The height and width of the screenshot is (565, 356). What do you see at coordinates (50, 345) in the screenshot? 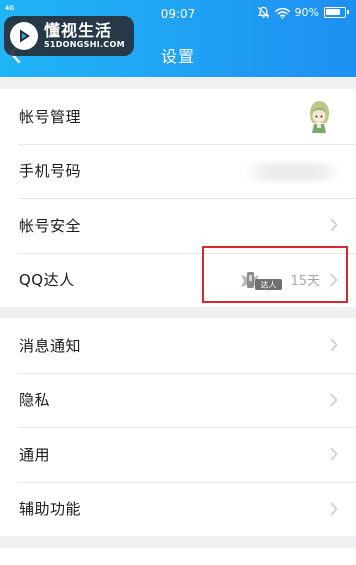
I see `row-label: 消息通知` at bounding box center [50, 345].